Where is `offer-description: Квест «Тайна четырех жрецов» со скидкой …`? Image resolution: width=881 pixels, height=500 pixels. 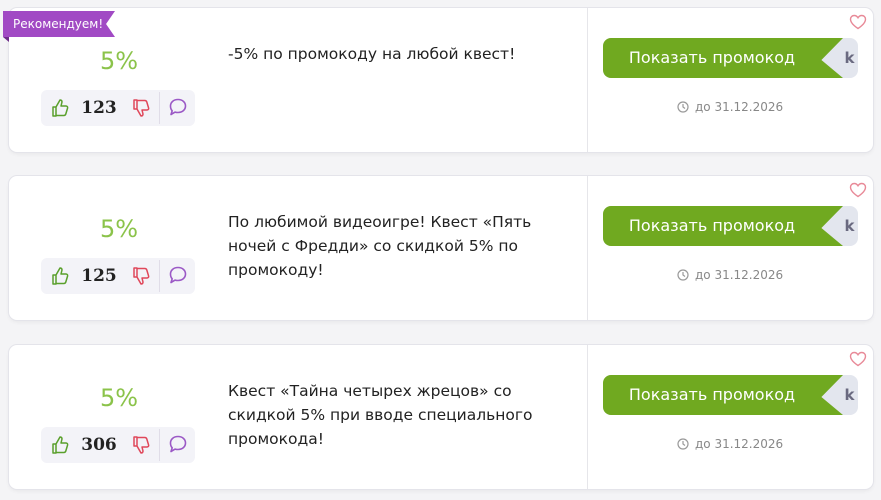
offer-description: Квест «Тайна четырех жрецов» со скидкой … is located at coordinates (380, 415).